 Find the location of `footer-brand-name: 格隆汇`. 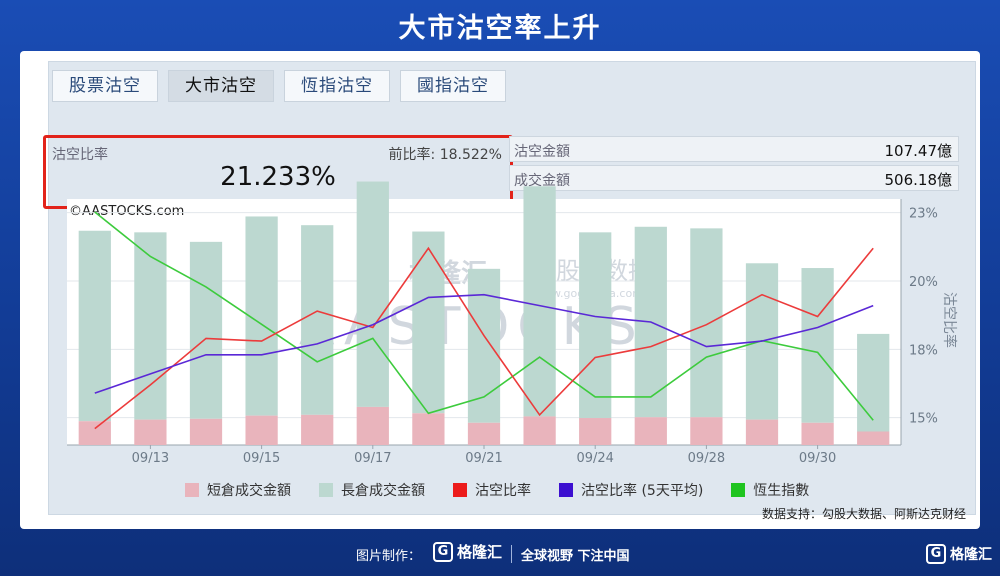

footer-brand-name: 格隆汇 is located at coordinates (480, 552).